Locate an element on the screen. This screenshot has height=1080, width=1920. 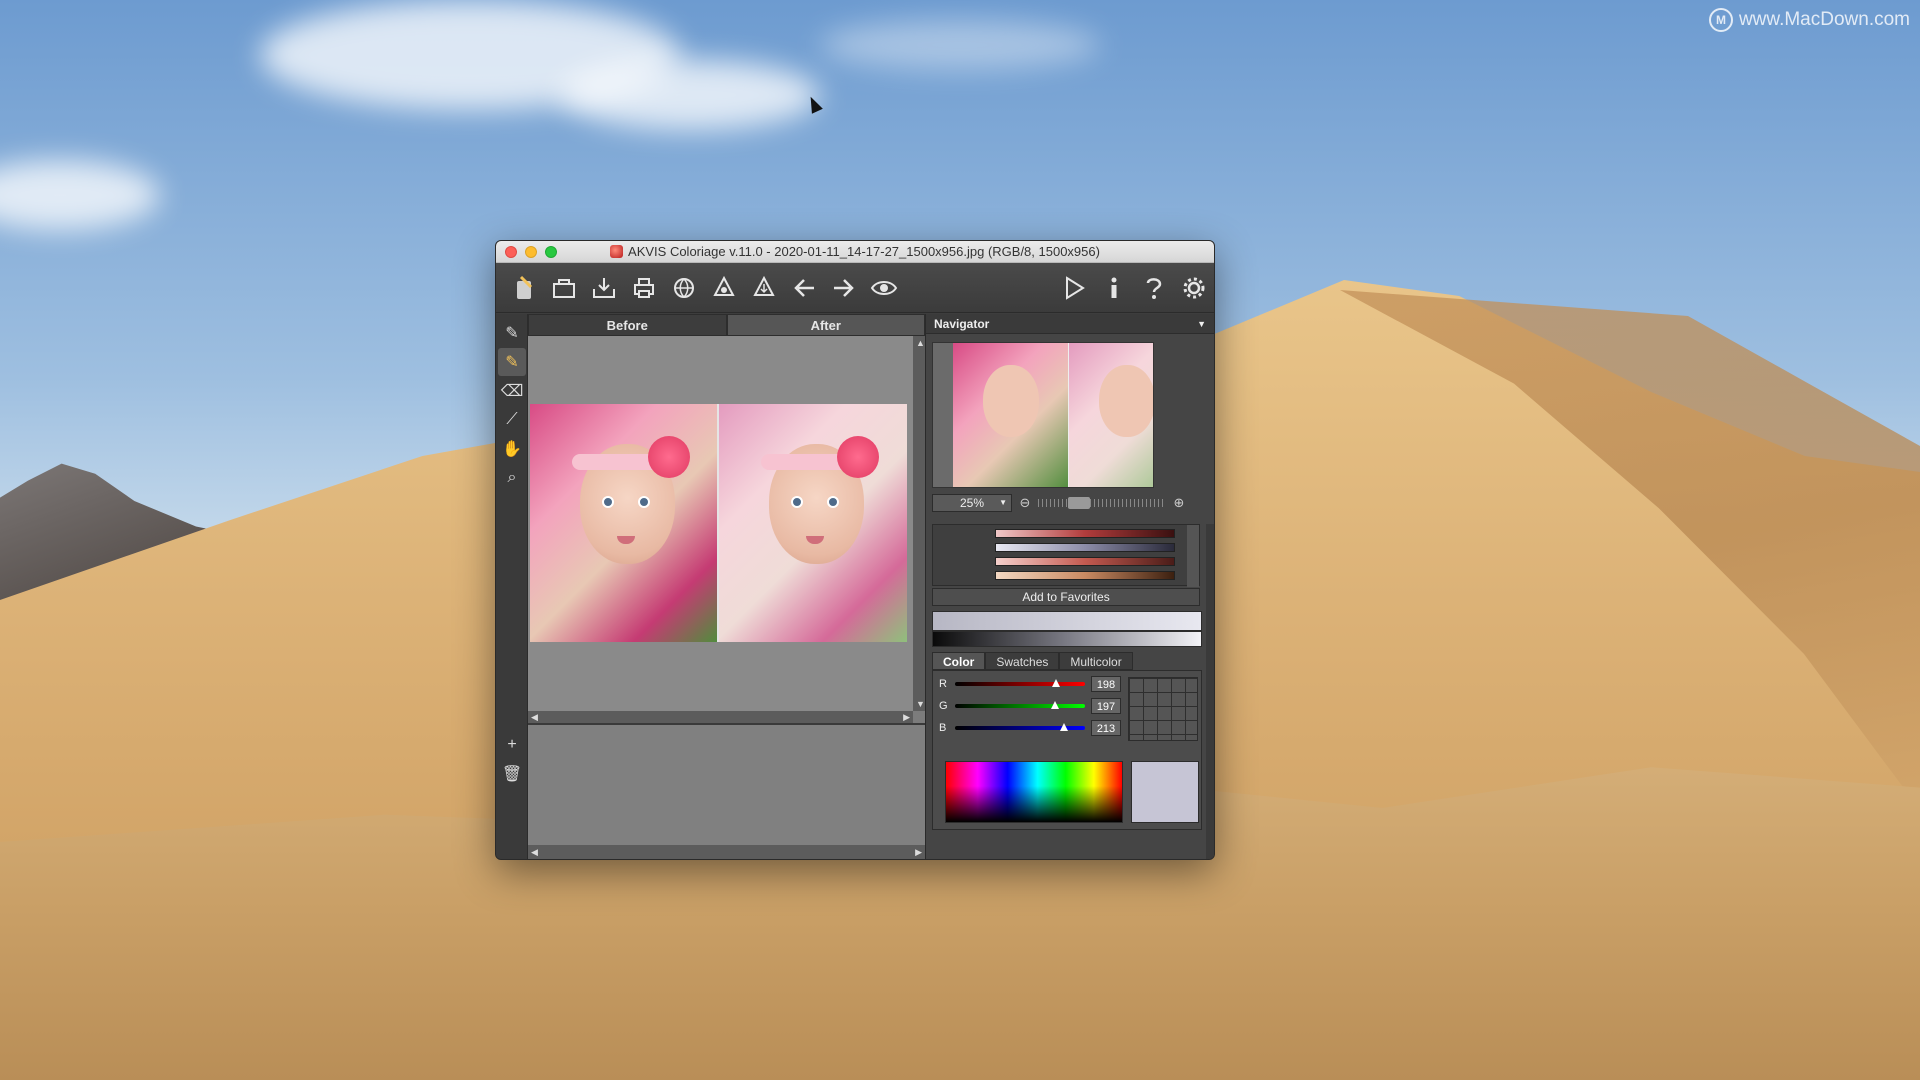
eyedropper-icon: ⟋ is located at coordinates (512, 420).